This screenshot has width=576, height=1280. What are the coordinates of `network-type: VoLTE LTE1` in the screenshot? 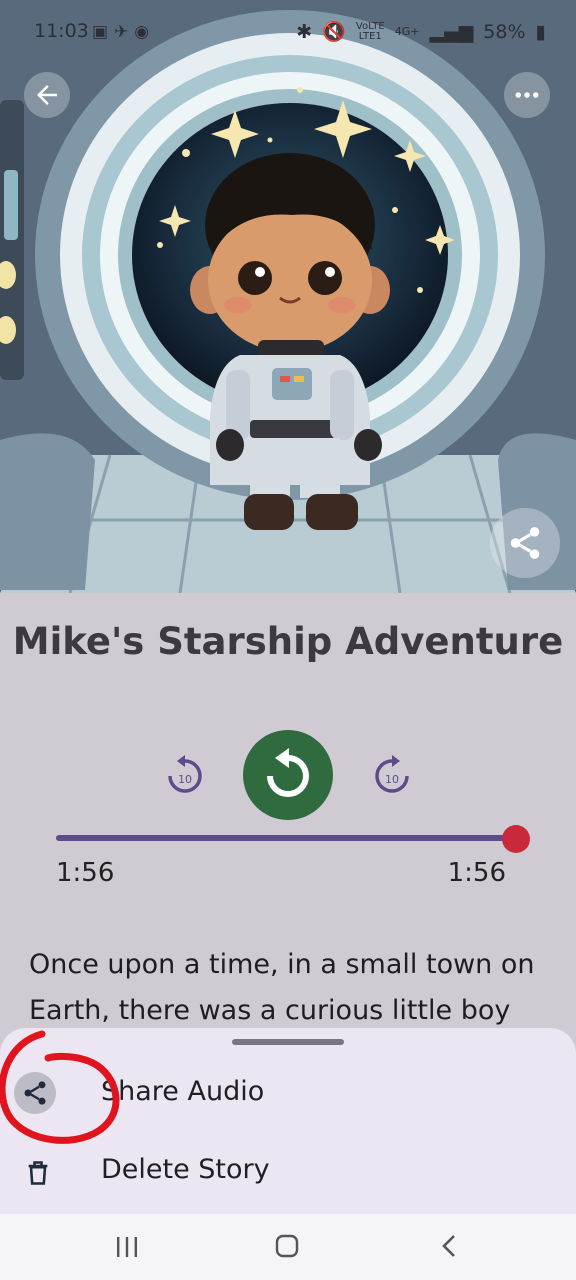 It's located at (370, 31).